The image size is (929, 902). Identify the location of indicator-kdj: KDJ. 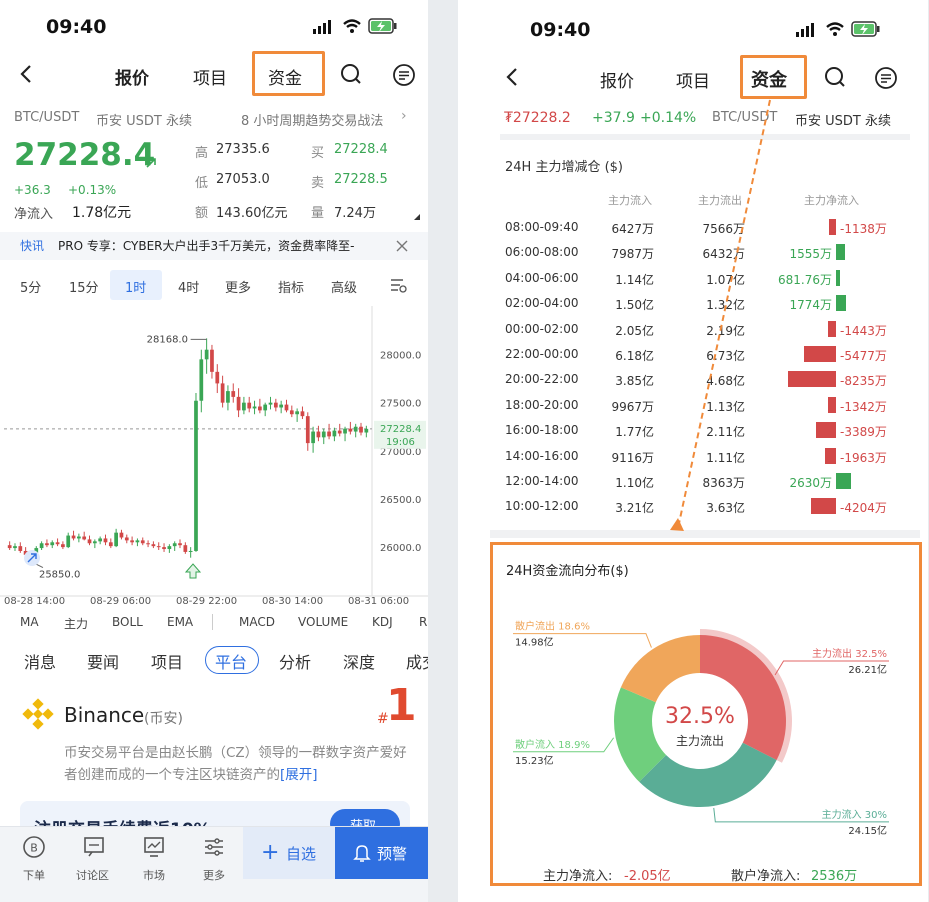
(382, 622).